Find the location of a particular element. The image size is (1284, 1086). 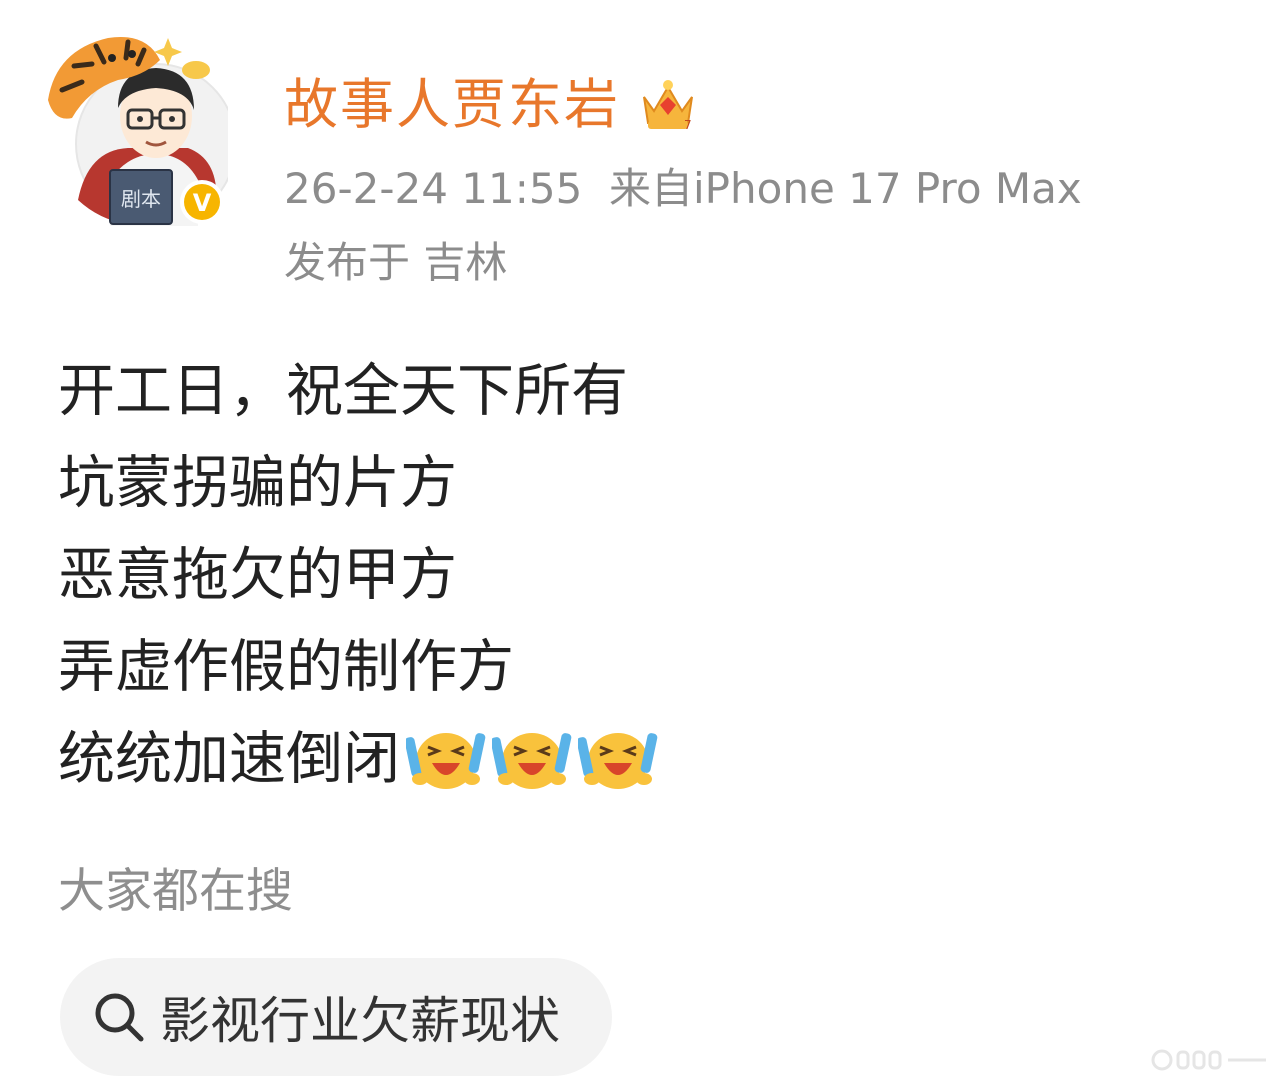

post-time: 26-2-24 11:55 is located at coordinates (433, 188).